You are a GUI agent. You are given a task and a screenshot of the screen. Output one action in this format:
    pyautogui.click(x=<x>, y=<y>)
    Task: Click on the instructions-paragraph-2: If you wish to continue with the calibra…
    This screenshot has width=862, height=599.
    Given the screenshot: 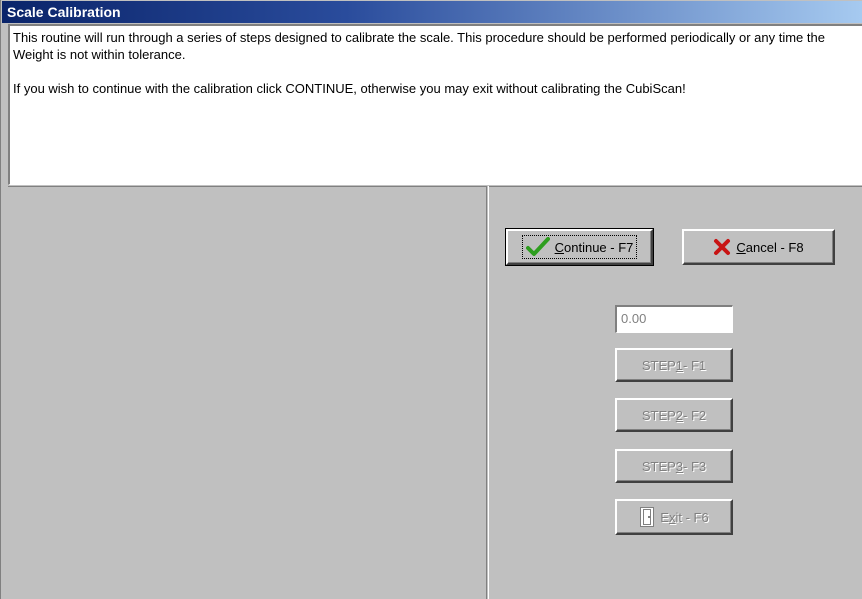 What is the action you would take?
    pyautogui.click(x=349, y=88)
    